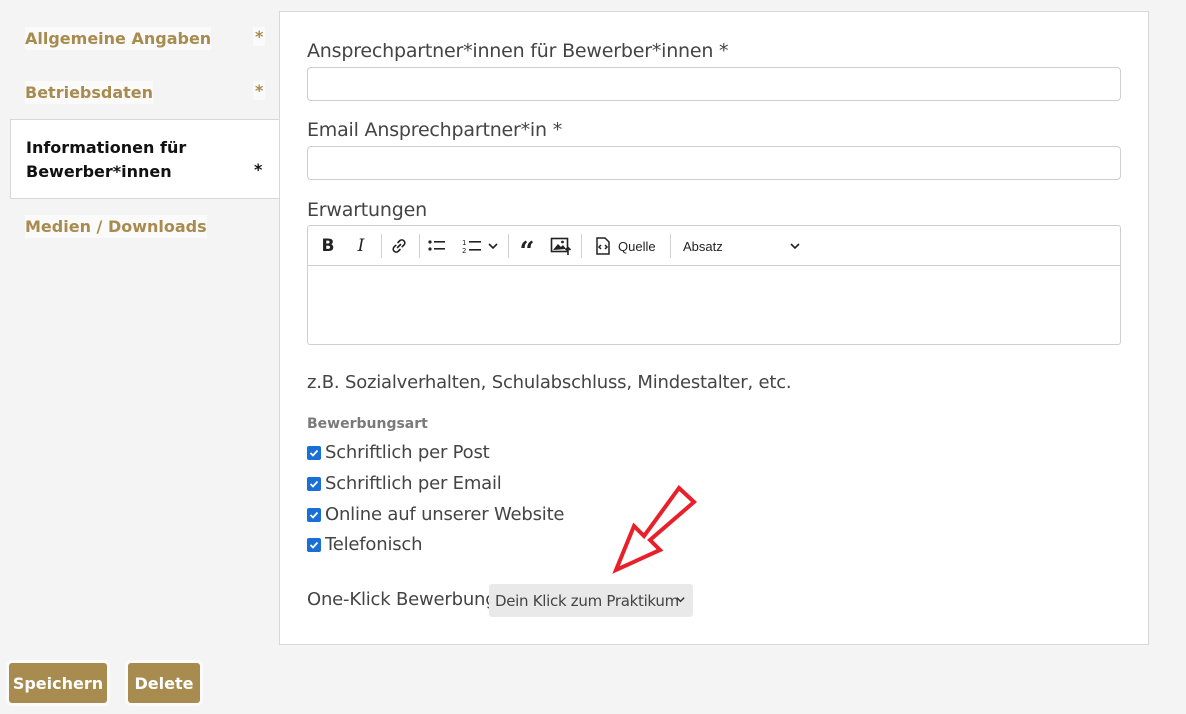 Image resolution: width=1186 pixels, height=714 pixels. I want to click on checkbox-row-phone: Telefonisch, so click(365, 544).